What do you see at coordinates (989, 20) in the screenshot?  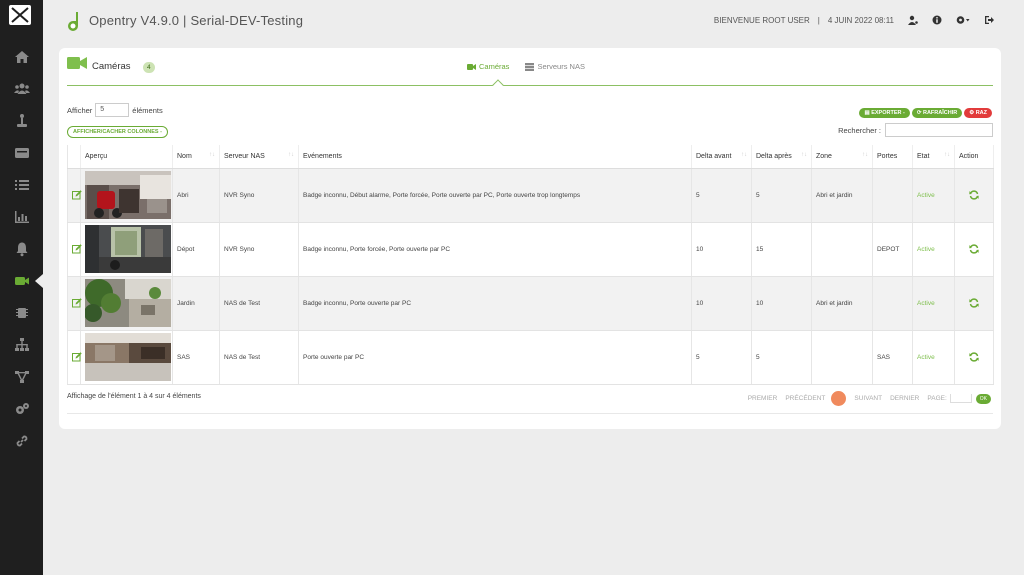 I see `logout-icon` at bounding box center [989, 20].